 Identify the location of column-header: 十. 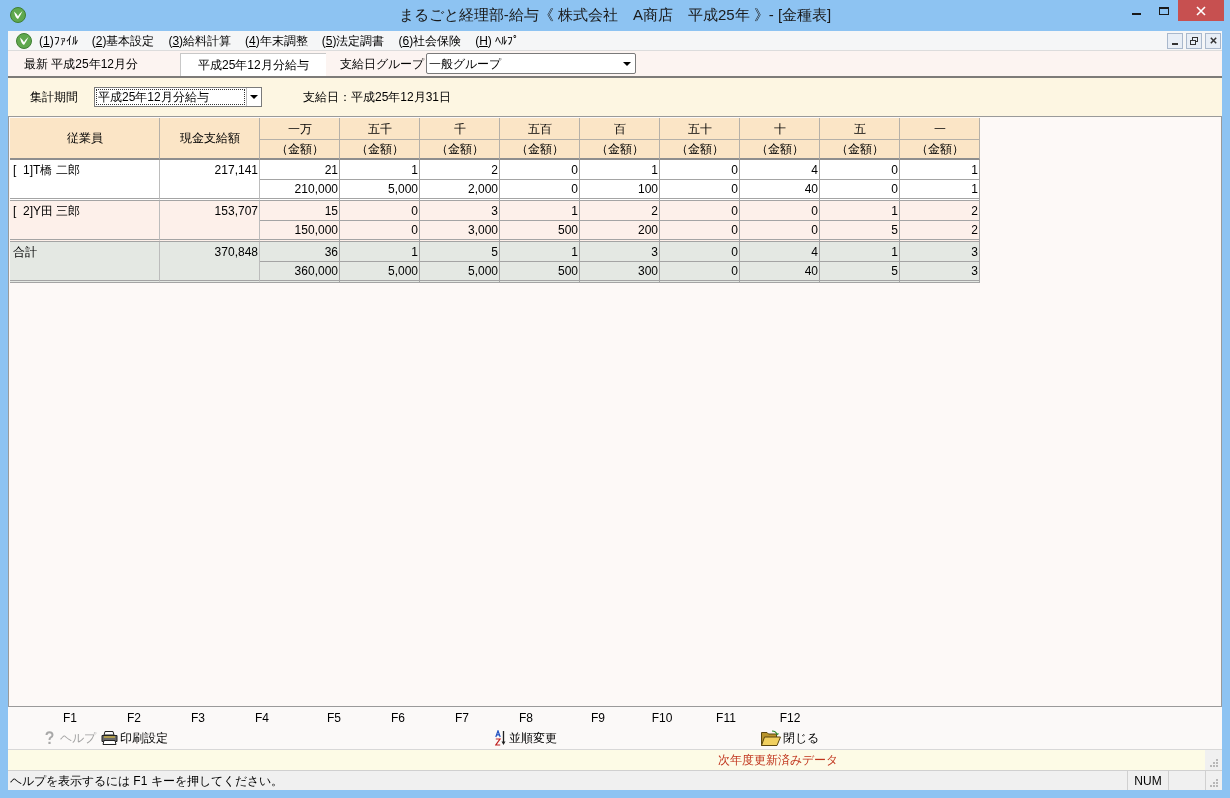
(780, 129).